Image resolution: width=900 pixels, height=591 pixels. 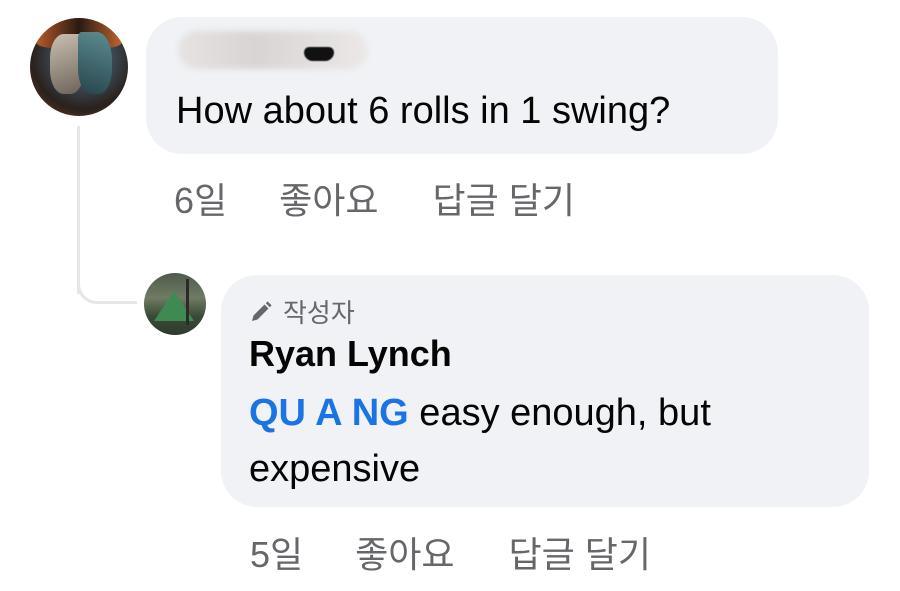 I want to click on pencil-icon, so click(x=262, y=310).